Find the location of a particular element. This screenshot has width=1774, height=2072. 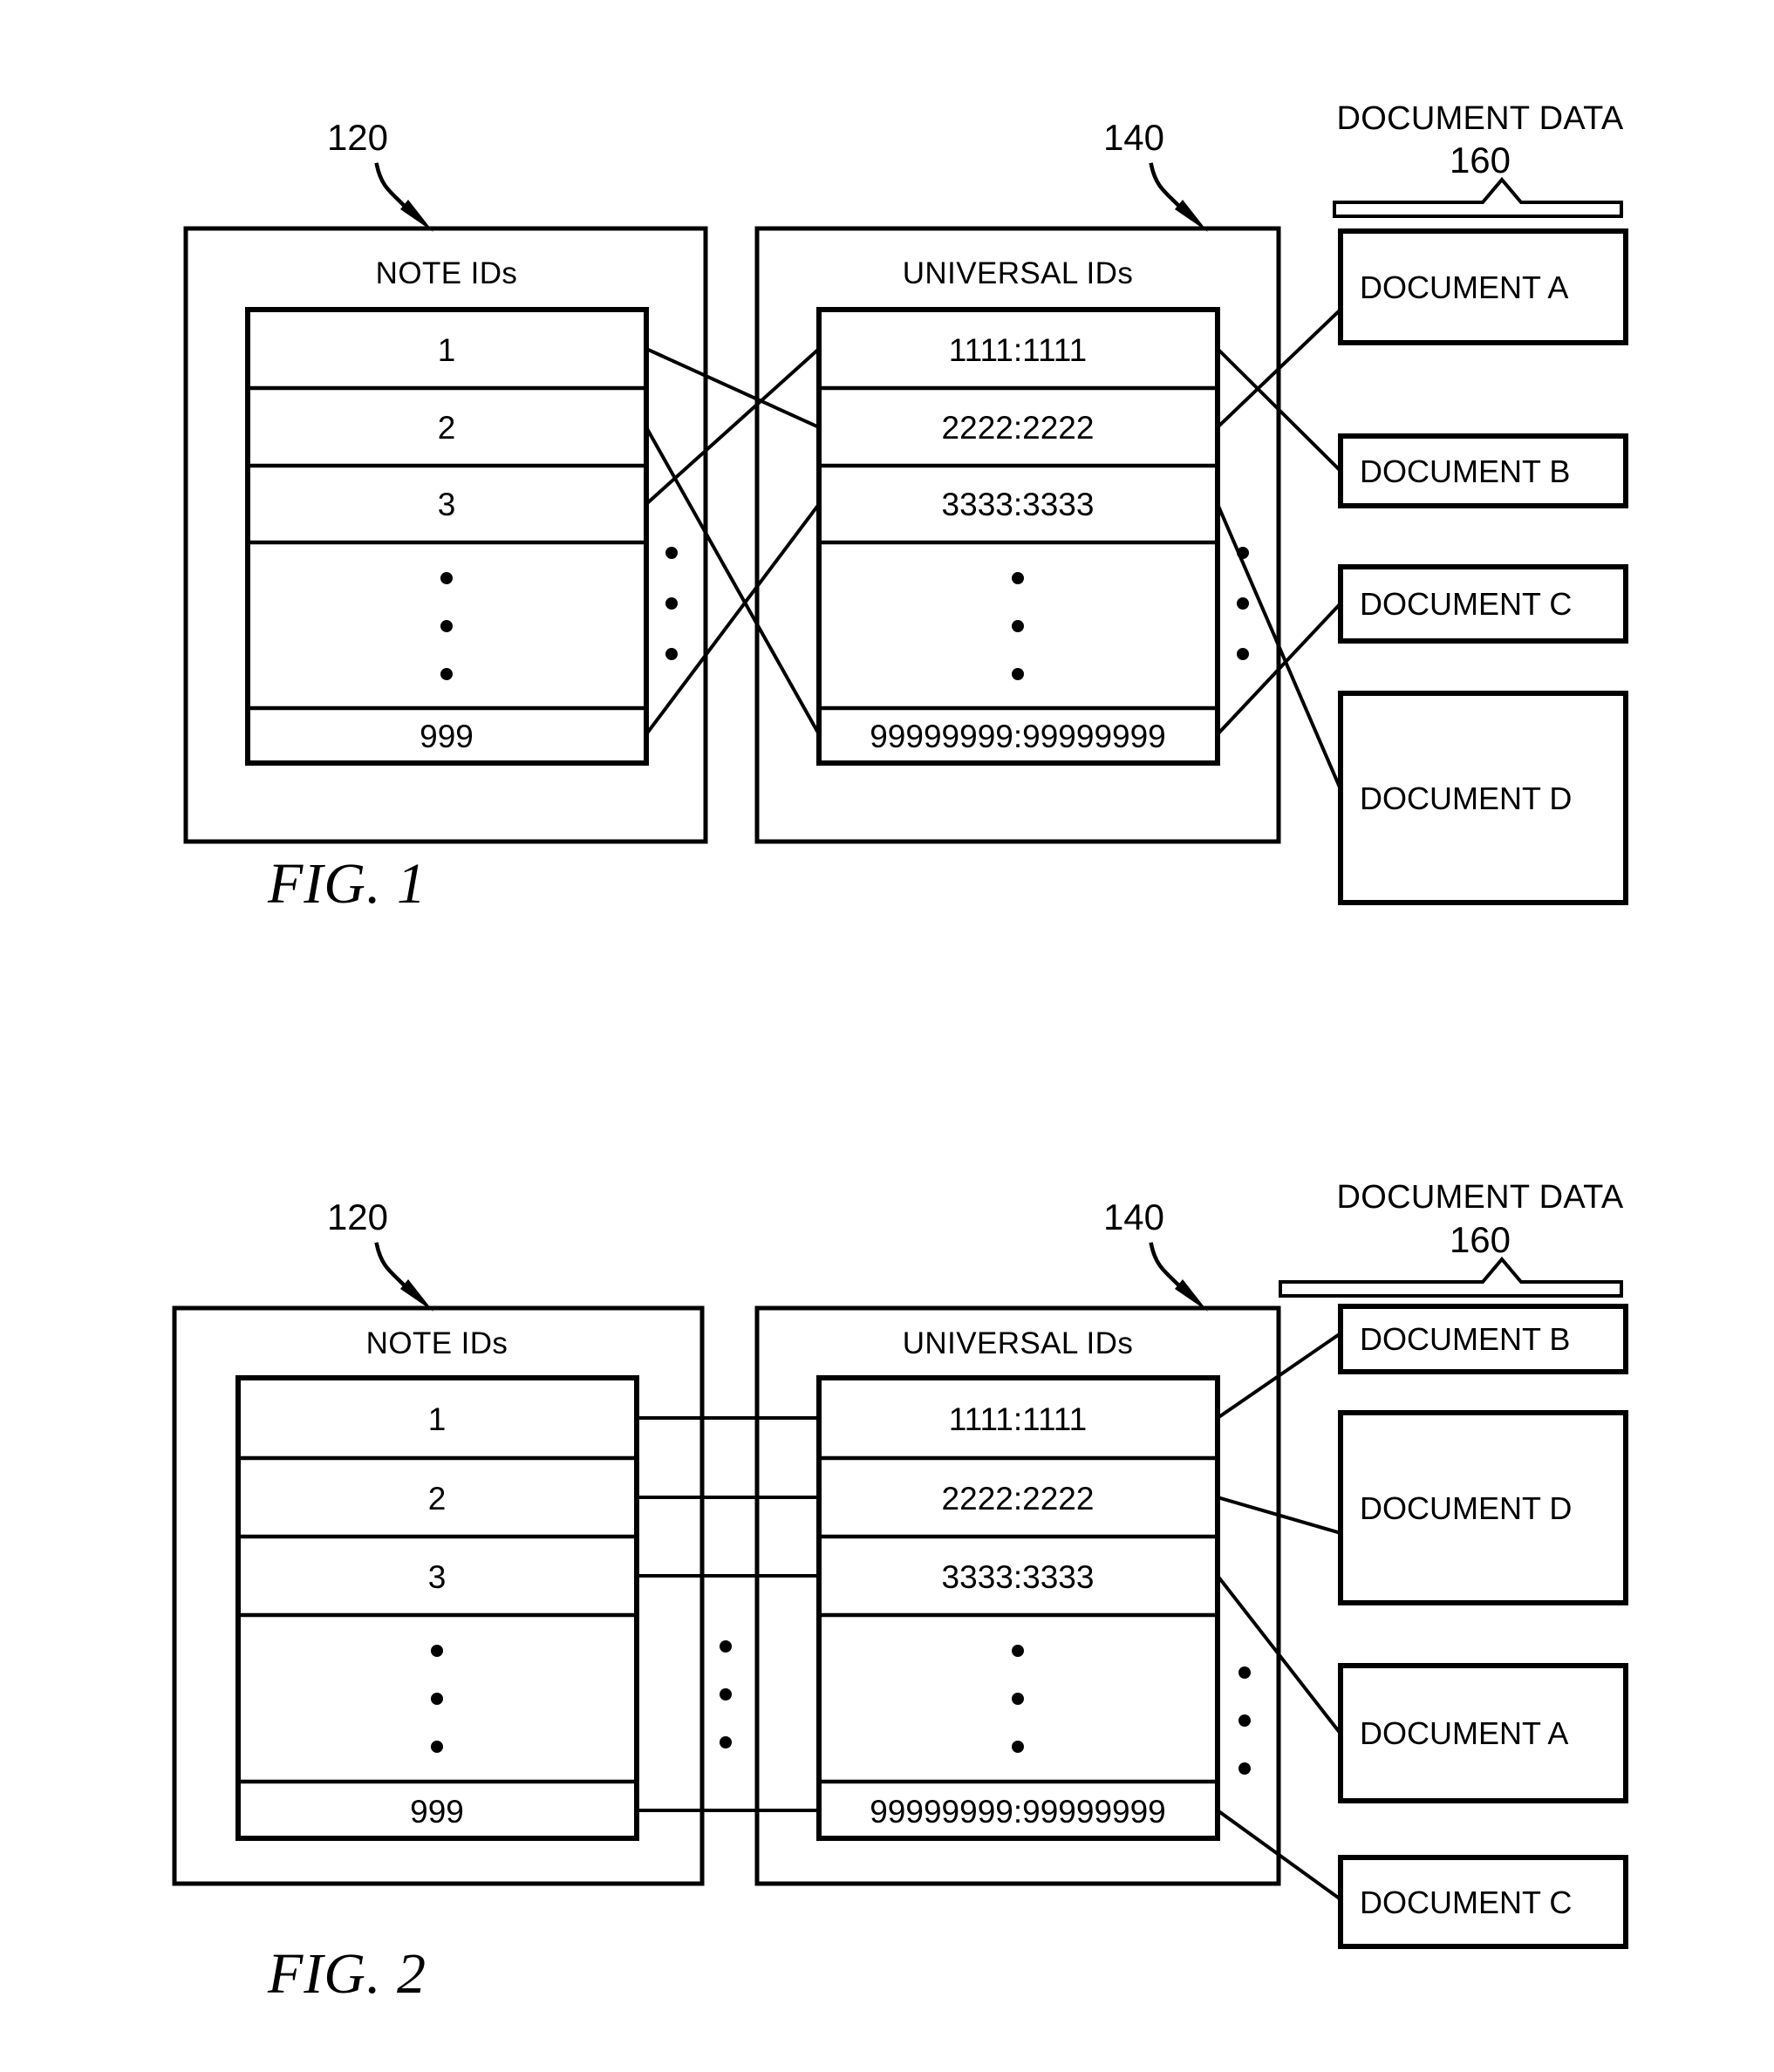

note-id-cell-2-fig2: 2 is located at coordinates (437, 1499).